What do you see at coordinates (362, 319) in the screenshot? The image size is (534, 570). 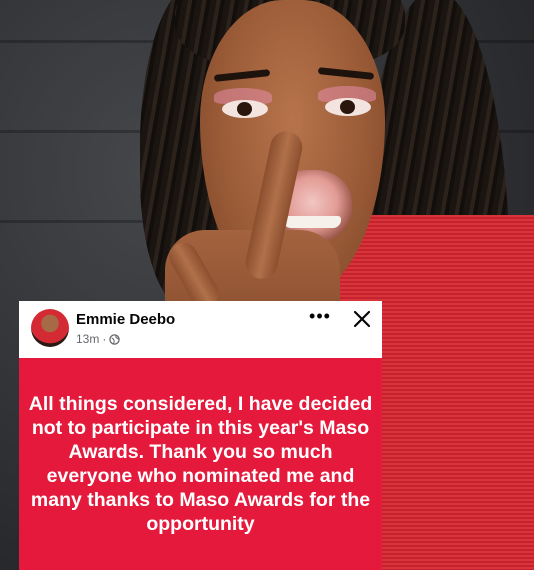 I see `close-icon` at bounding box center [362, 319].